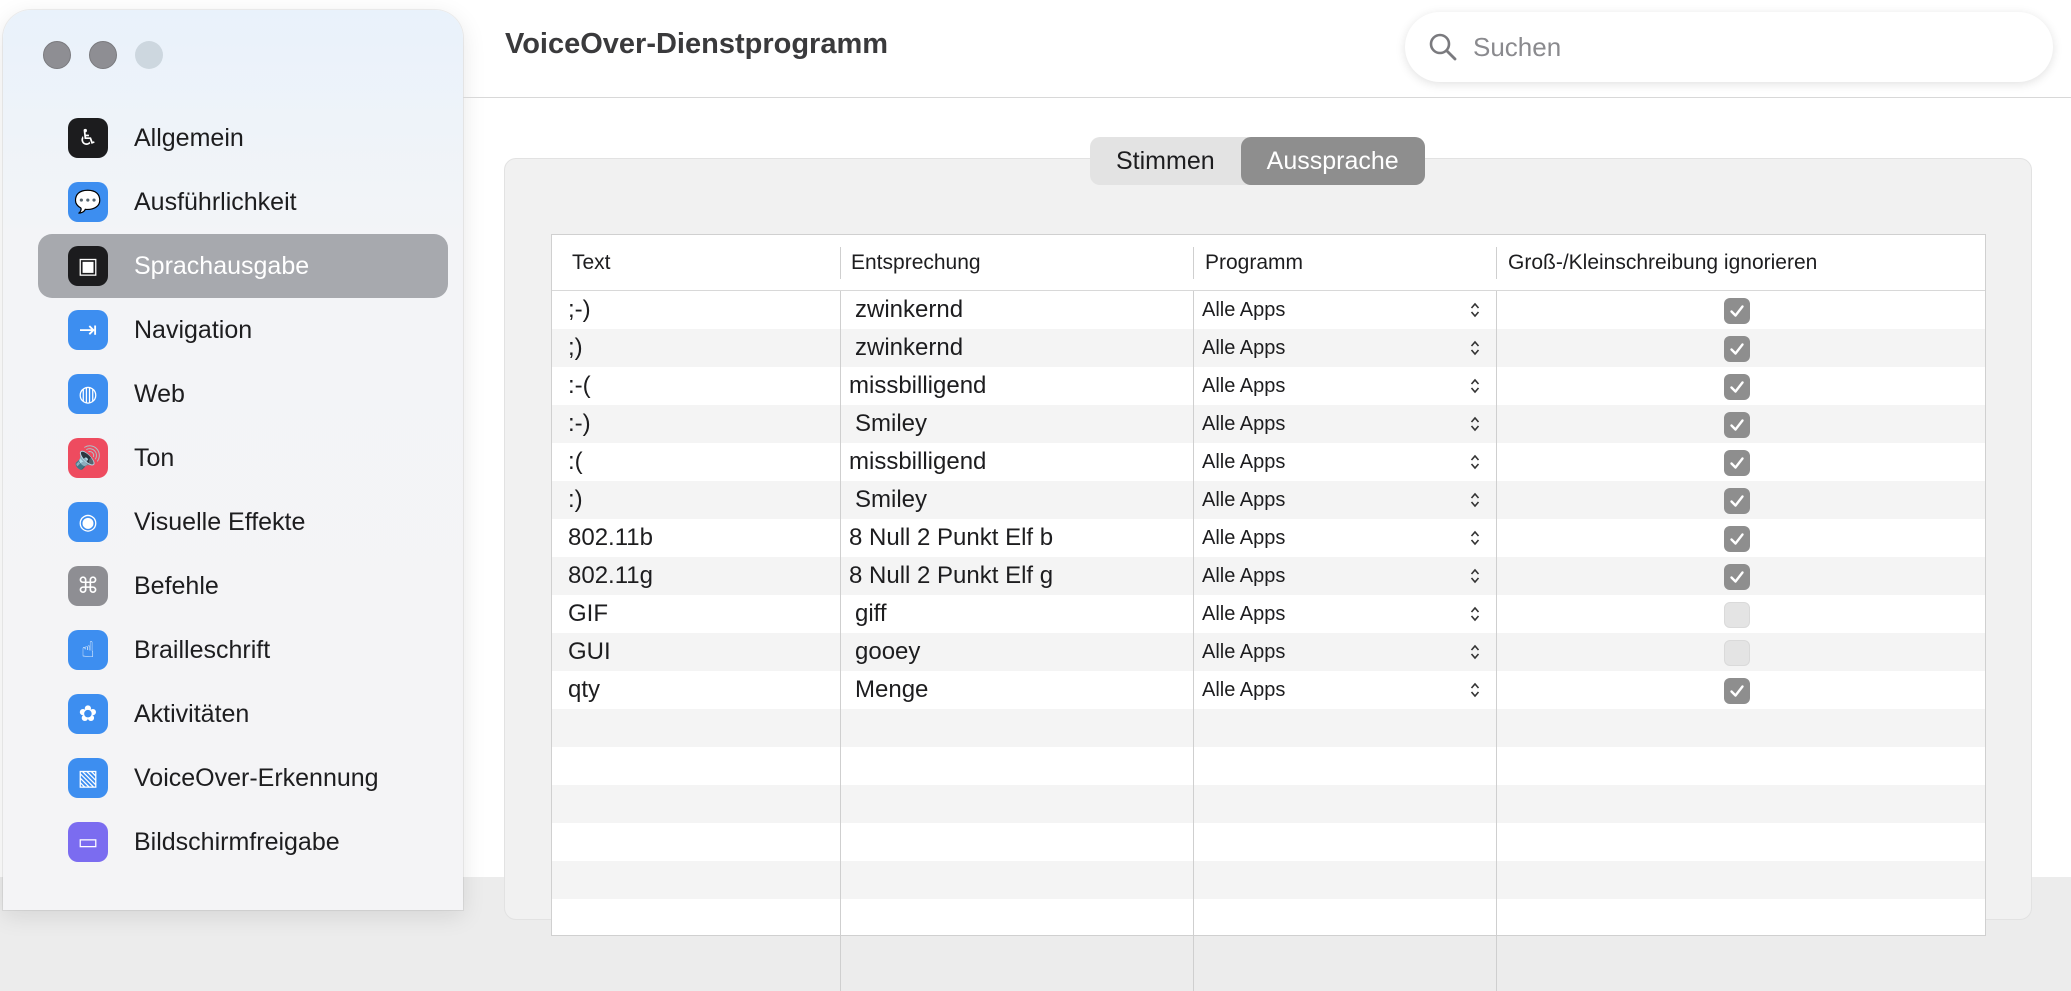  Describe the element at coordinates (579, 310) in the screenshot. I see `cell-text: ;-)` at that location.